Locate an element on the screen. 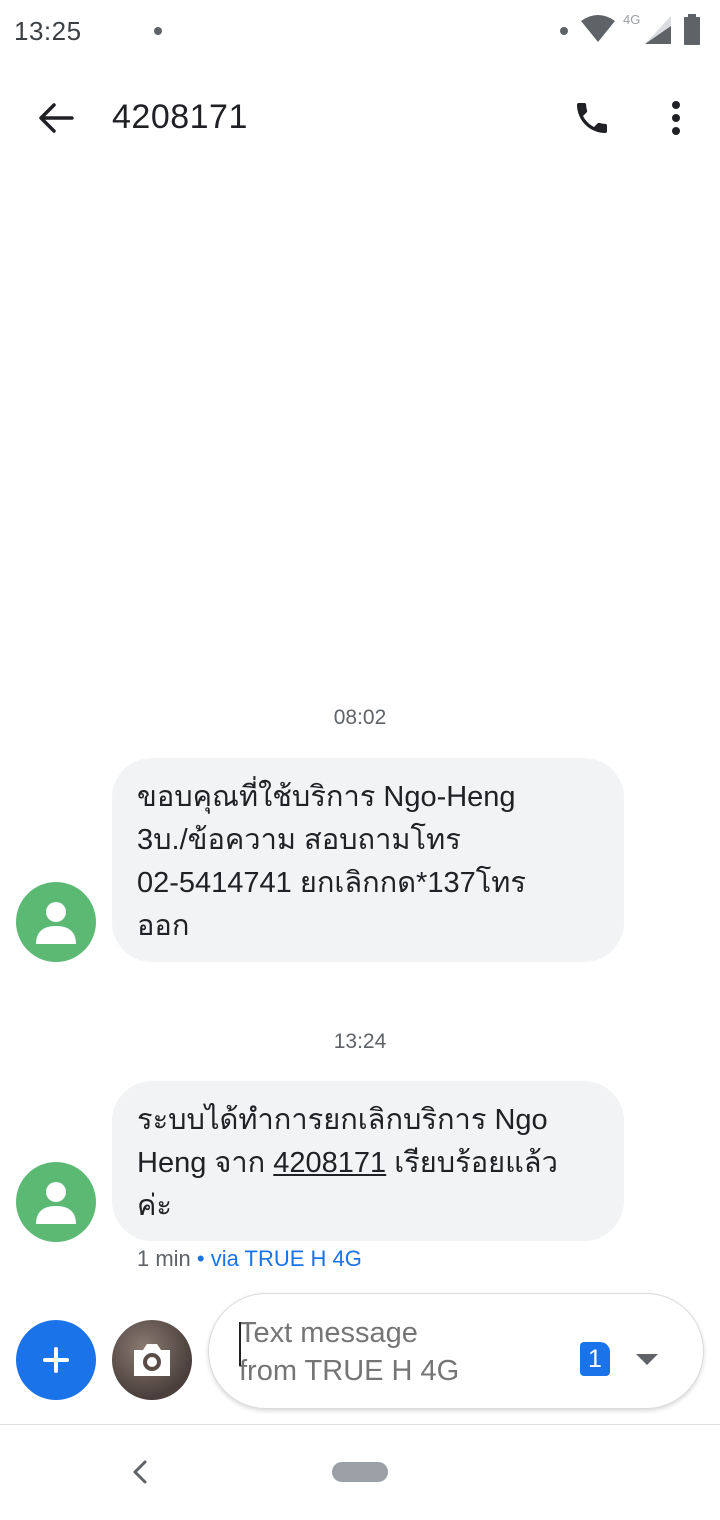 This screenshot has height=1520, width=720. camera-button is located at coordinates (152, 1360).